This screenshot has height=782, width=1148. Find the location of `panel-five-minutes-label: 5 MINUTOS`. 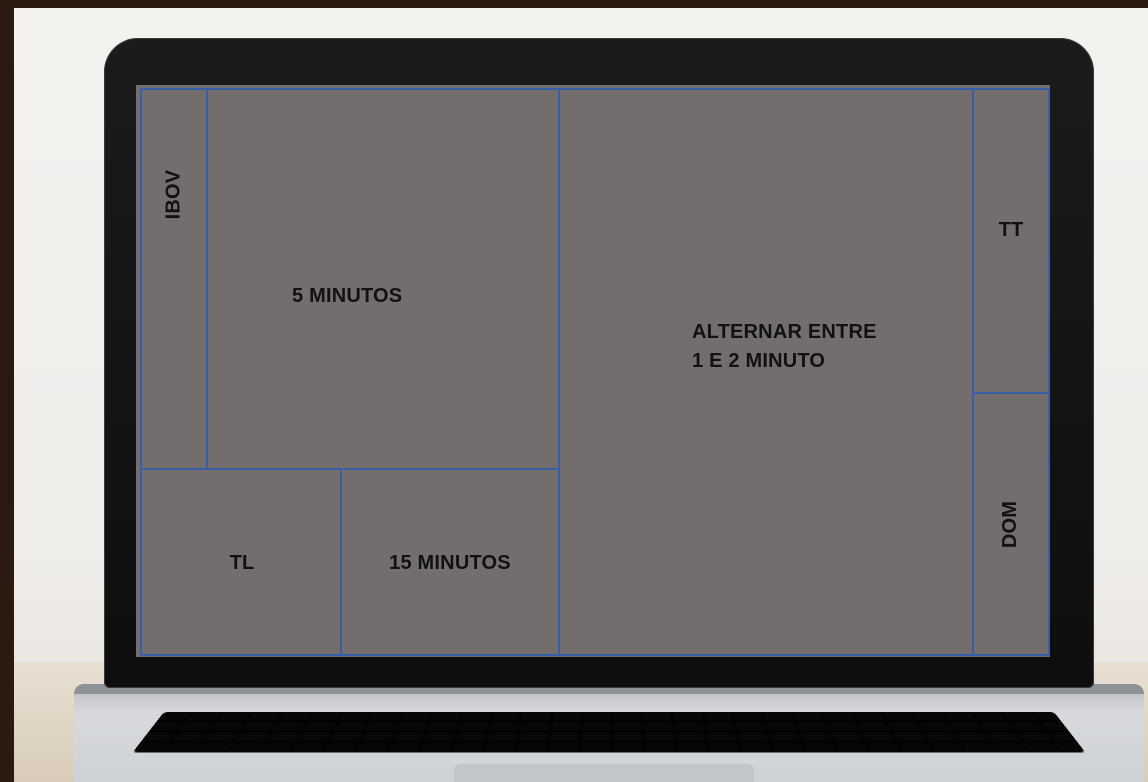

panel-five-minutes-label: 5 MINUTOS is located at coordinates (347, 296).